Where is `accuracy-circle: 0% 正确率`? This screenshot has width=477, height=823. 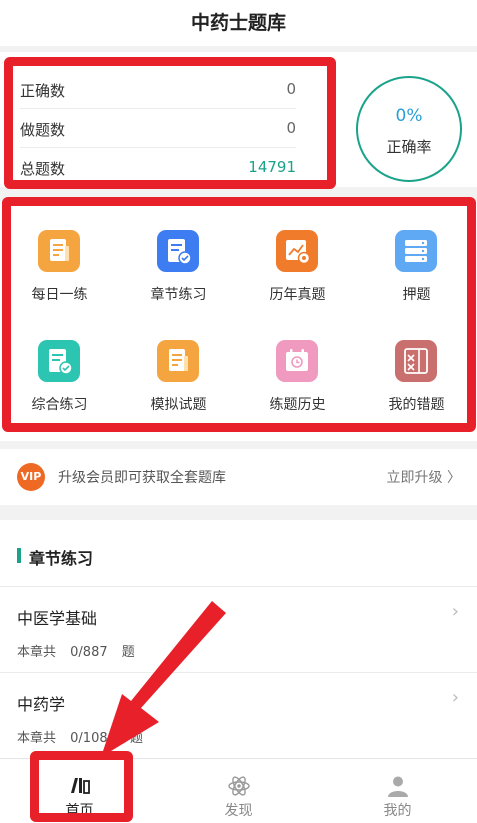 accuracy-circle: 0% 正确率 is located at coordinates (409, 129).